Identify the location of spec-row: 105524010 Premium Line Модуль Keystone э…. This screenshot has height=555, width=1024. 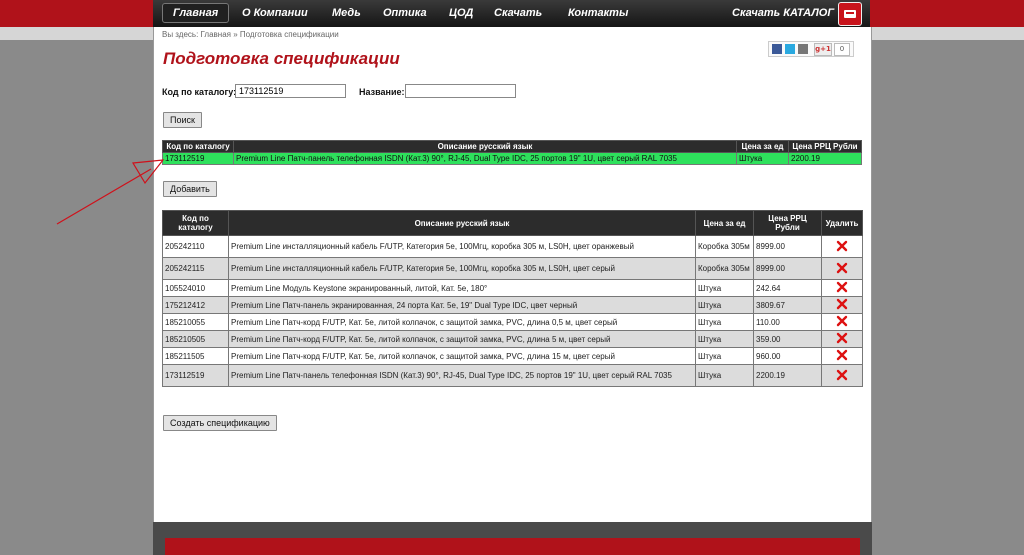
(512, 288).